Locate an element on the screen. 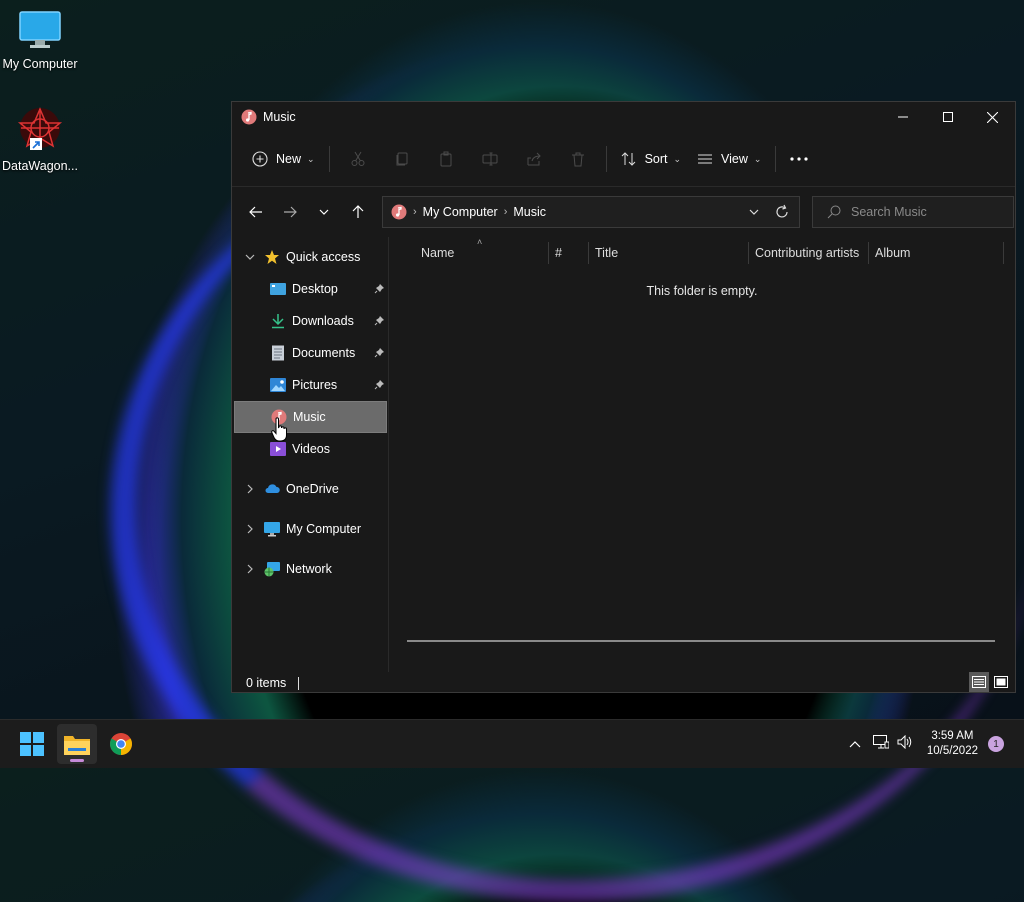 Image resolution: width=1024 pixels, height=902 pixels. refresh-button is located at coordinates (782, 213).